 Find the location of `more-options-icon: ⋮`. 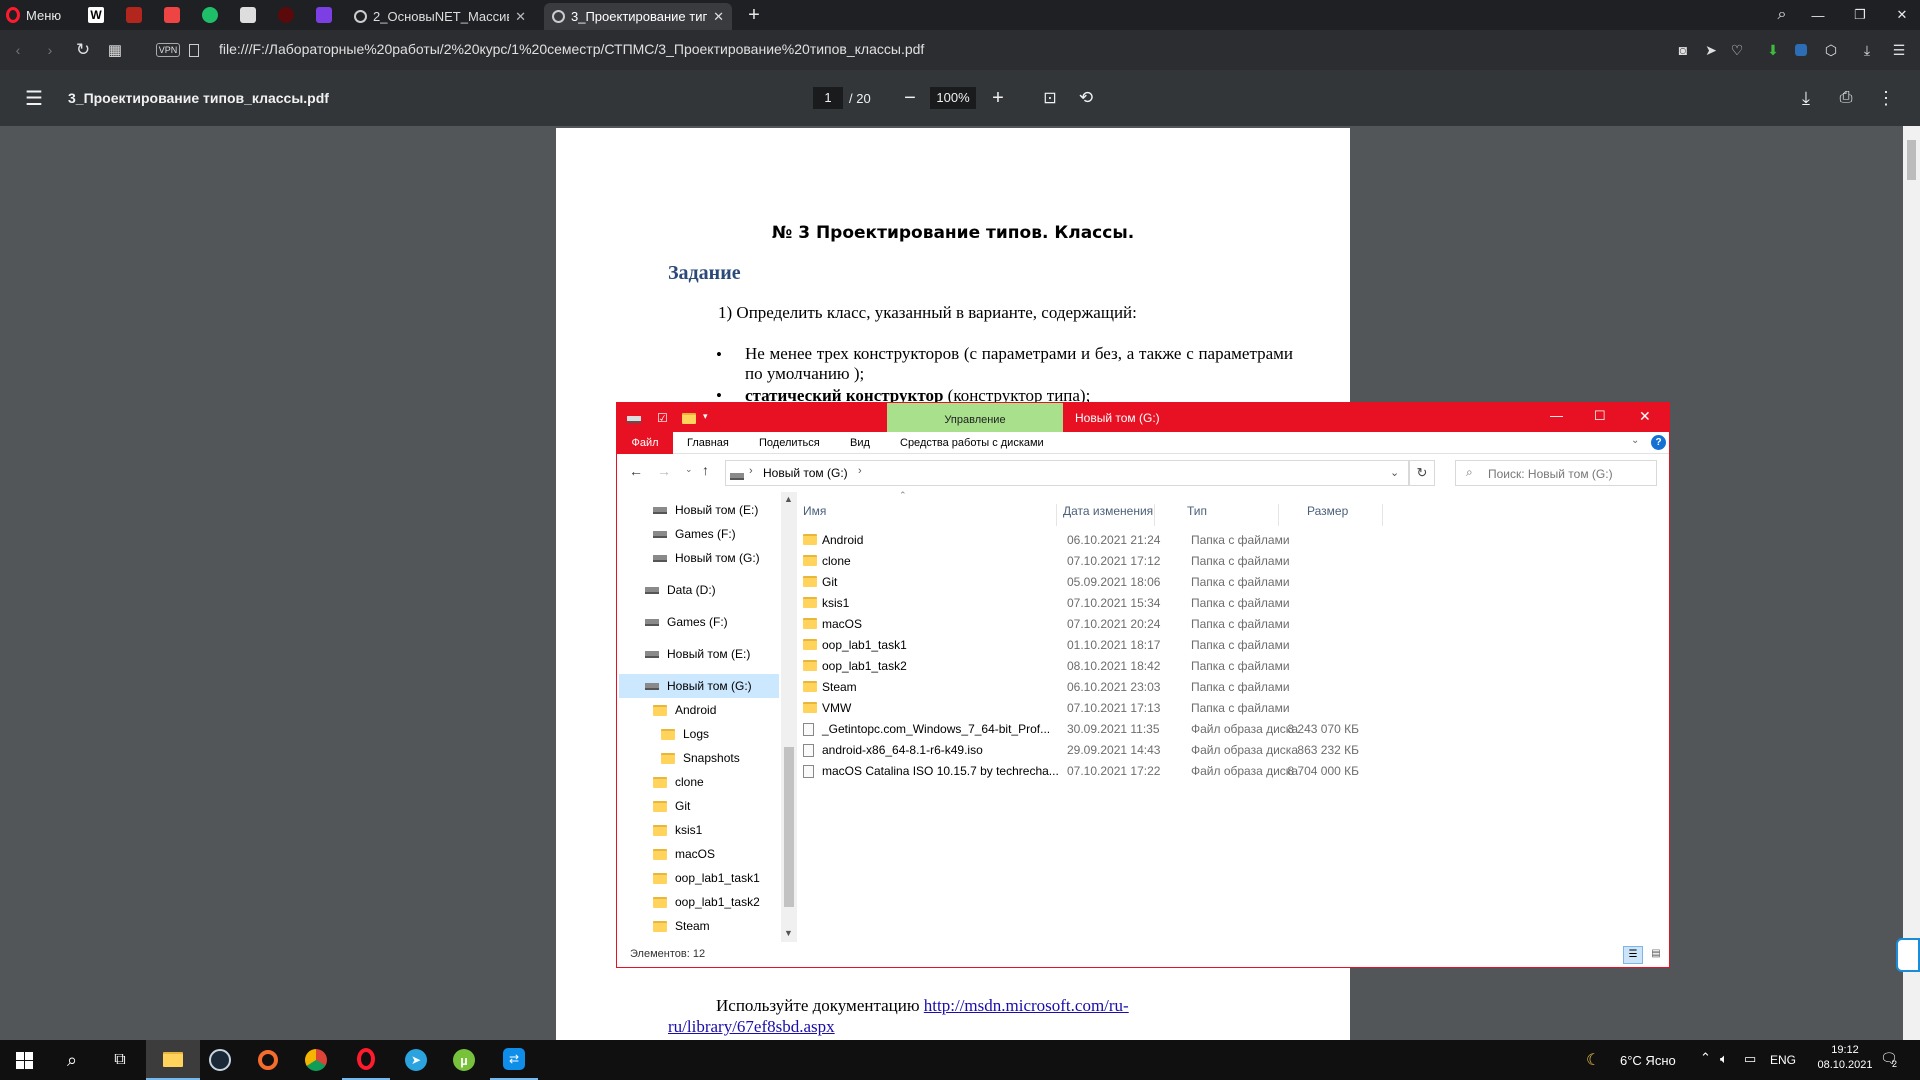

more-options-icon: ⋮ is located at coordinates (1886, 98).